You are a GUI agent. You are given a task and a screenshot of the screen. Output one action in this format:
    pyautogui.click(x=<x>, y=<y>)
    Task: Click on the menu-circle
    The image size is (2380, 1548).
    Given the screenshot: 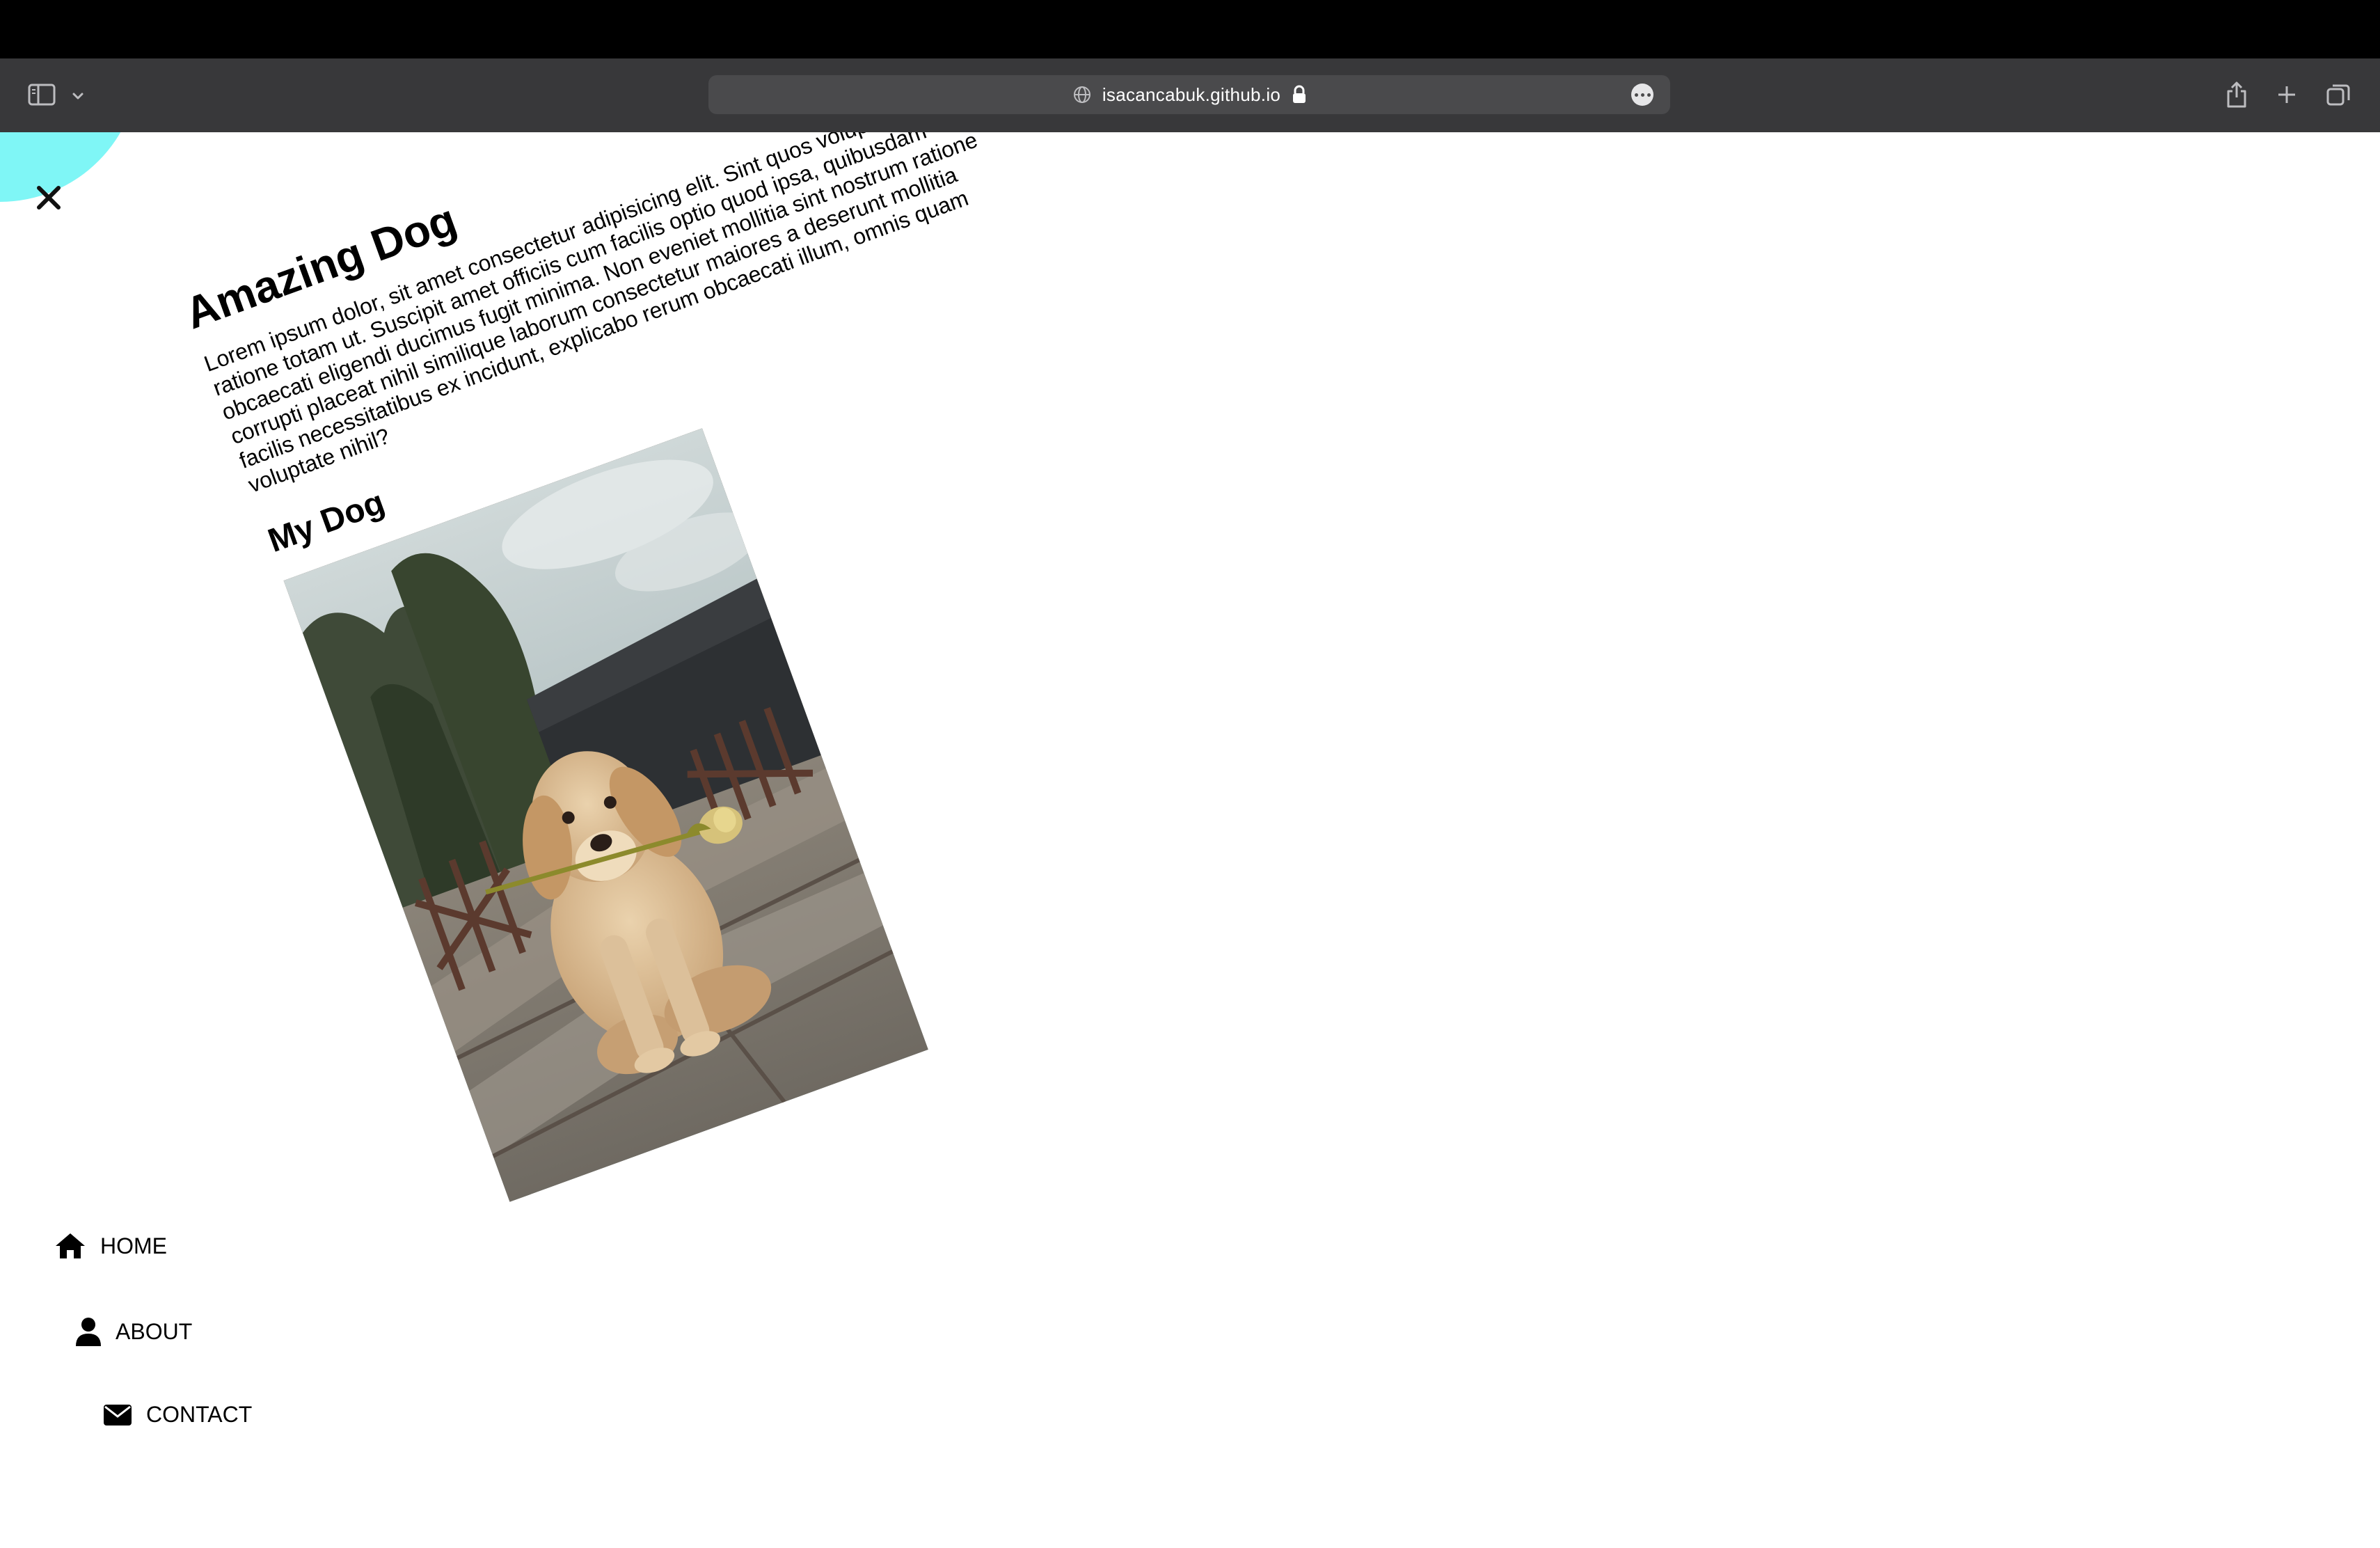 What is the action you would take?
    pyautogui.click(x=69, y=167)
    